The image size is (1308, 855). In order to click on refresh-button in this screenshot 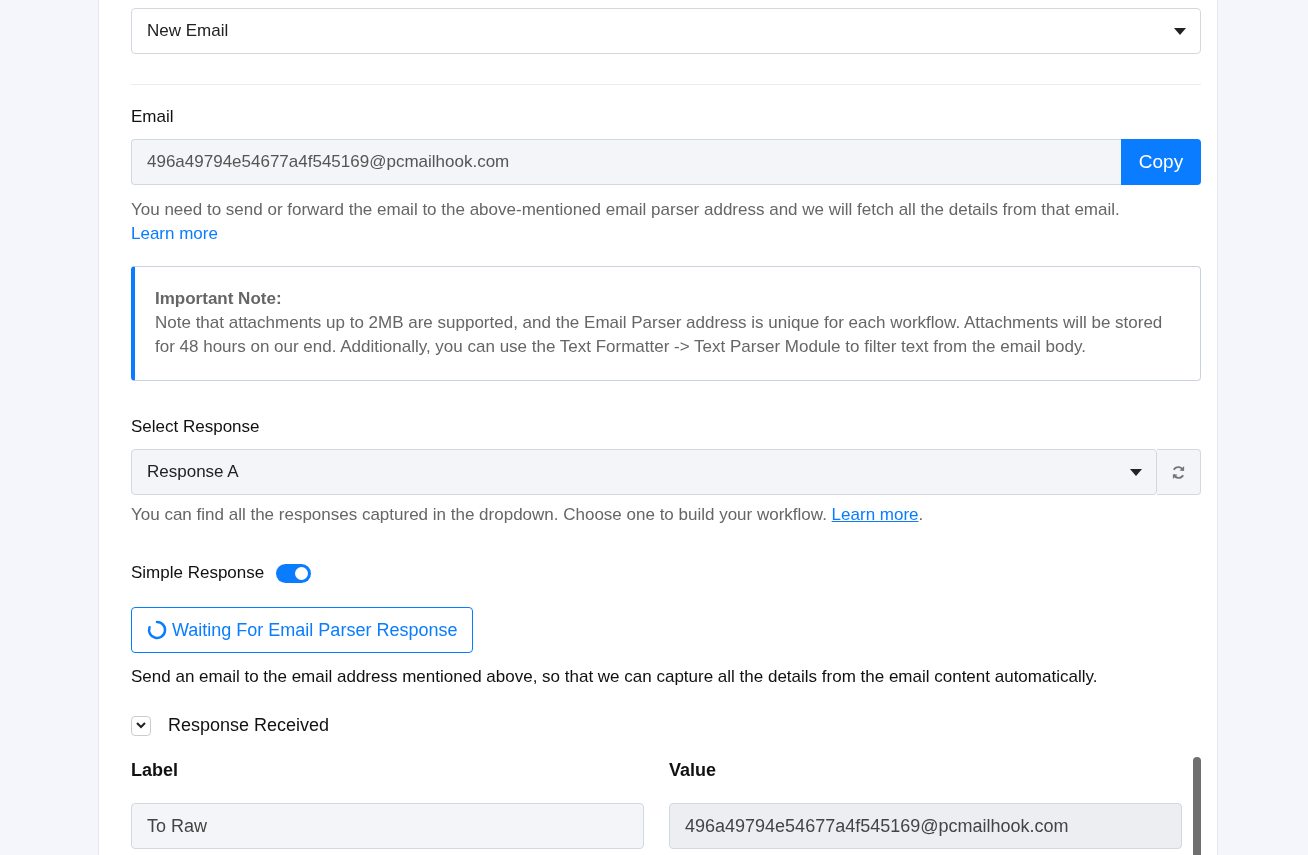, I will do `click(1179, 472)`.